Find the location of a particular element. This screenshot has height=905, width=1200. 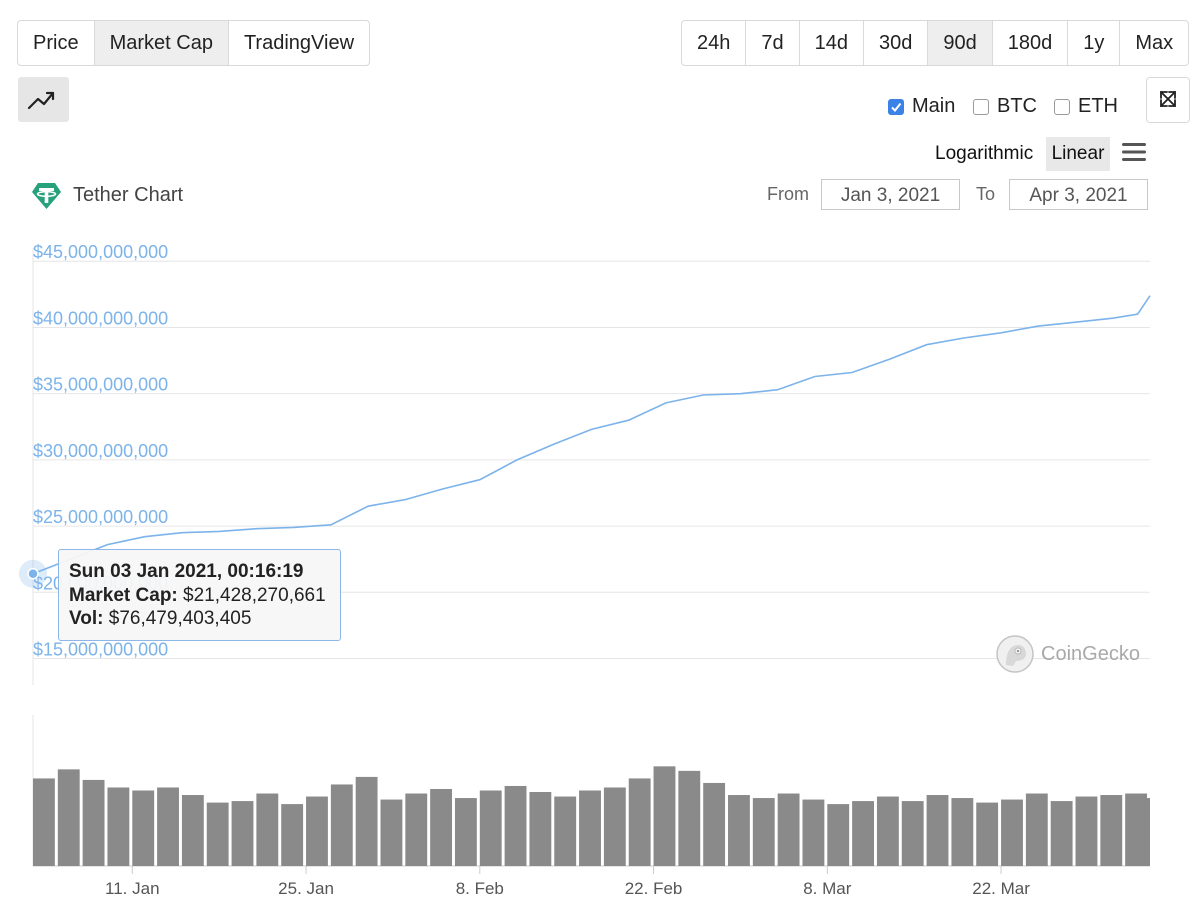

x-tick-label: 22. Feb is located at coordinates (654, 888).